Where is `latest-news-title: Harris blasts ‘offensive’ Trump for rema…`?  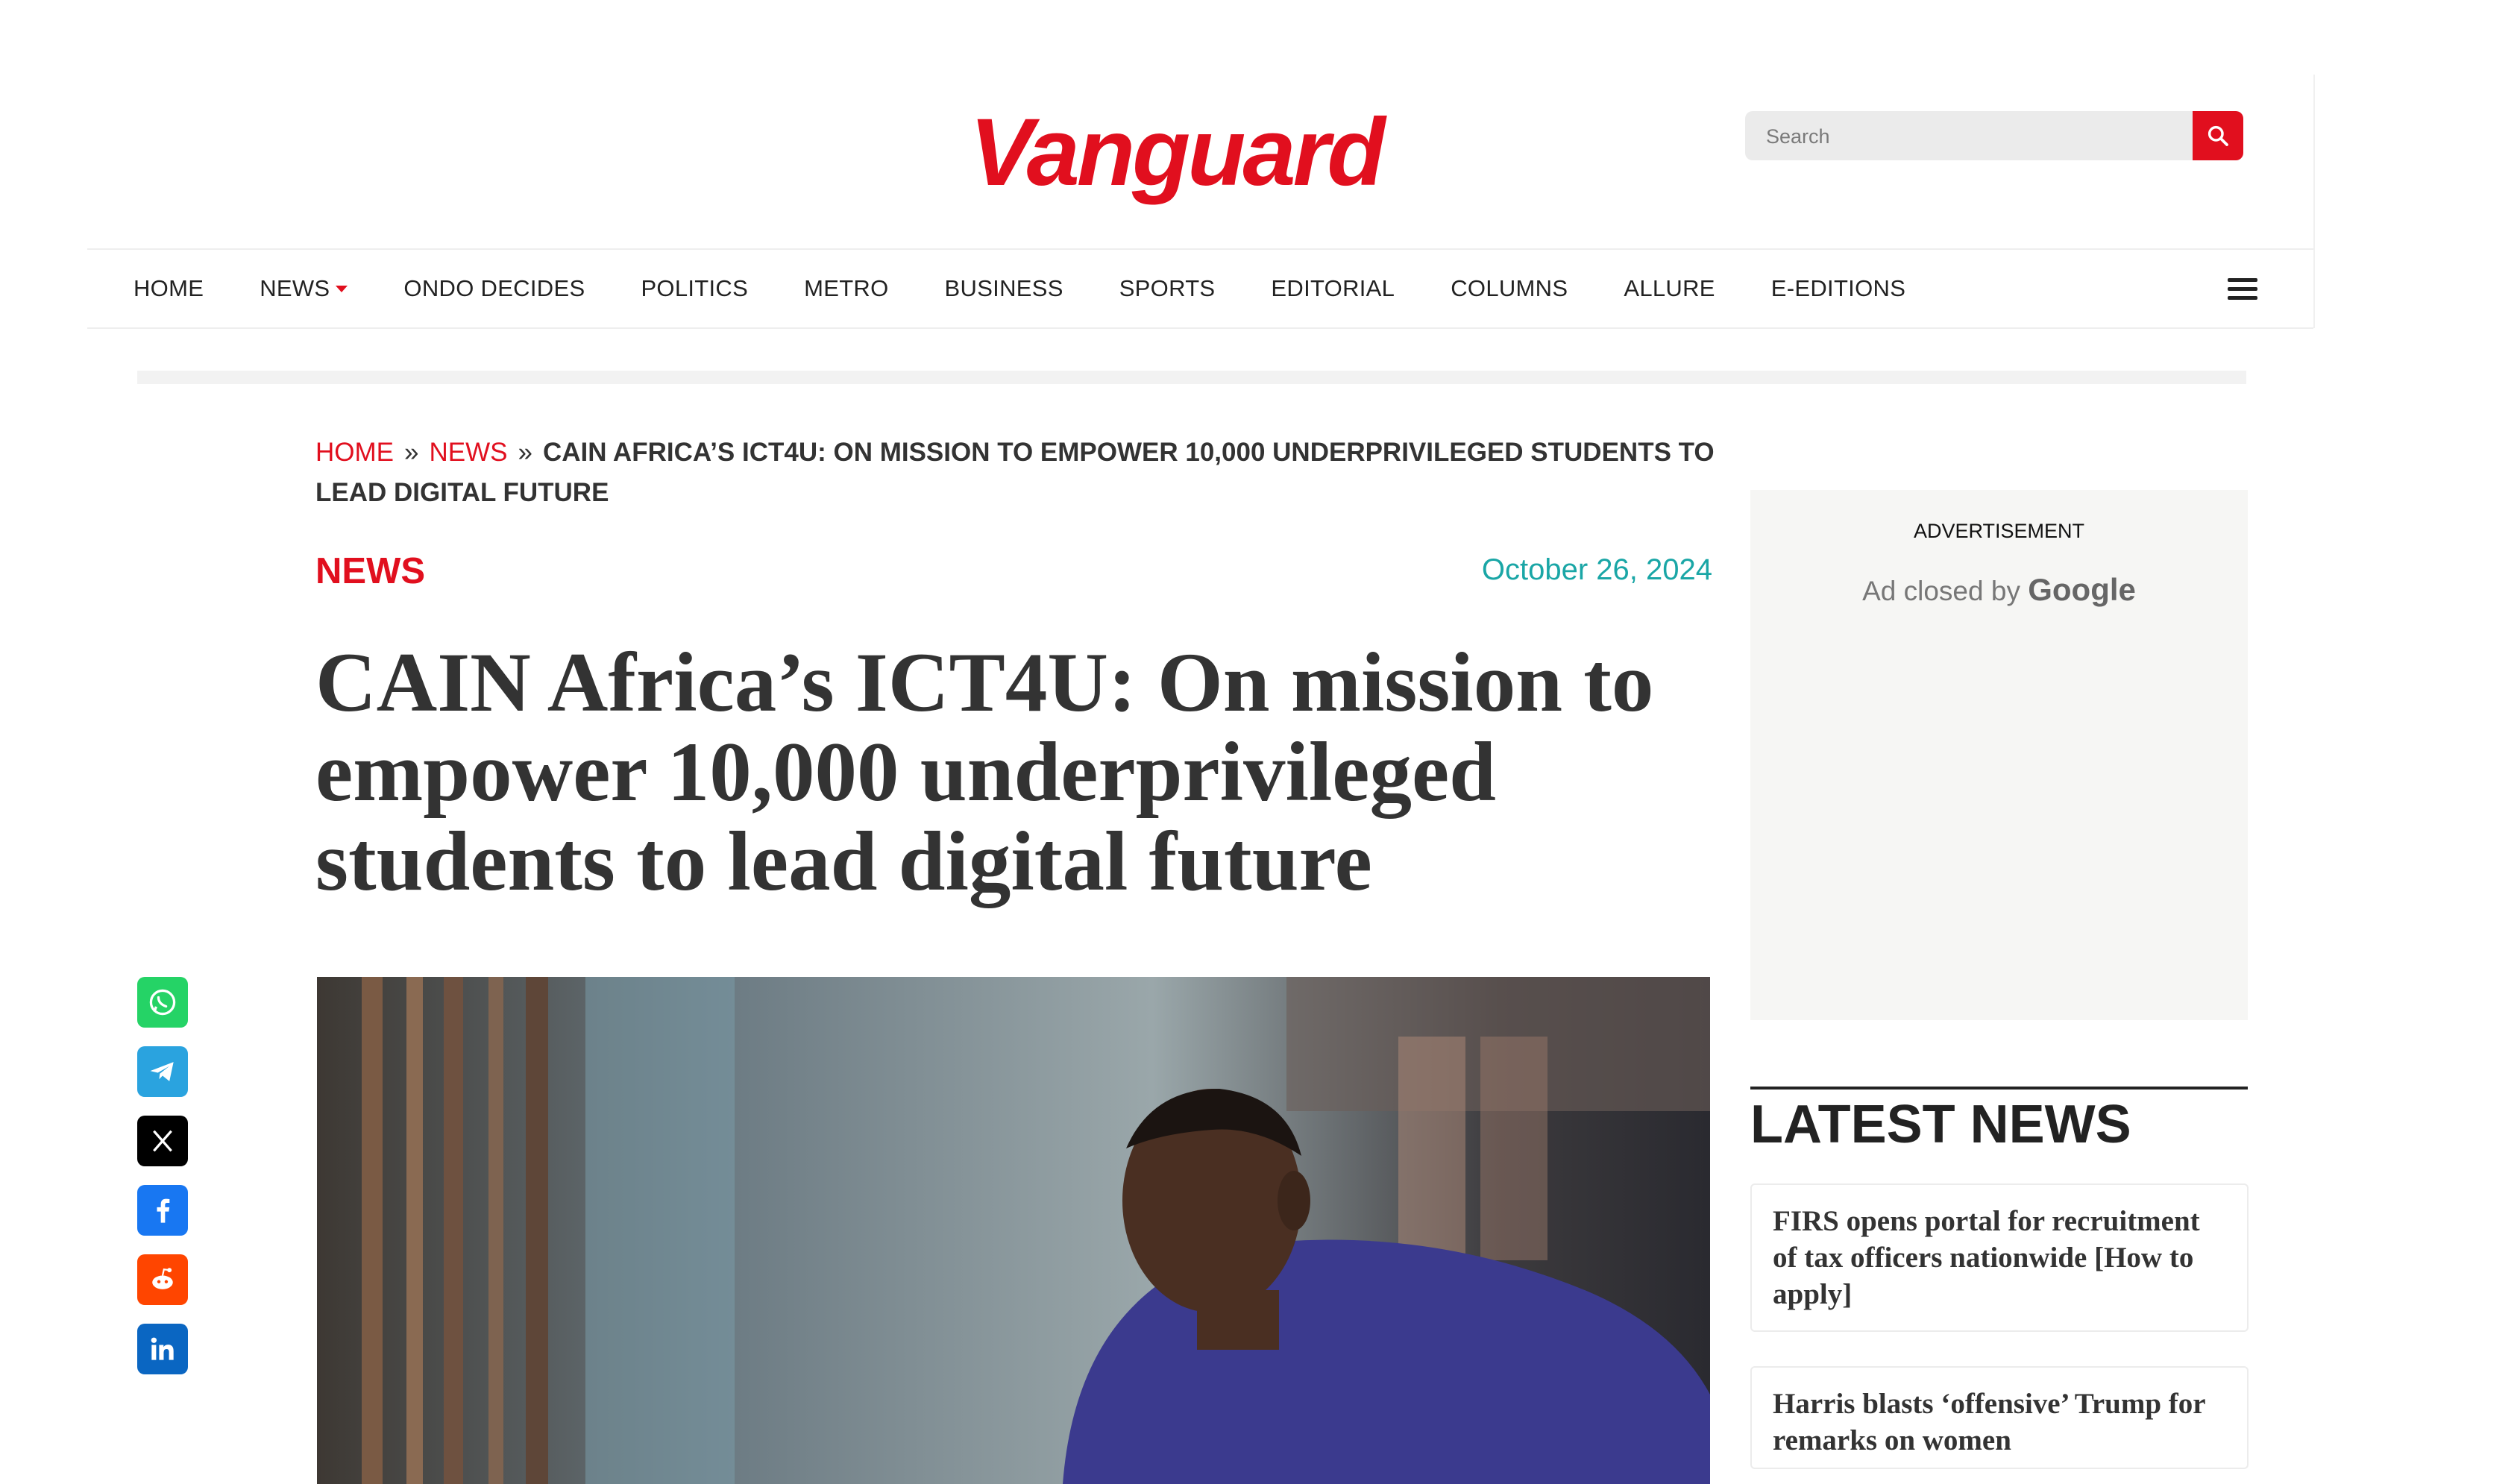
latest-news-title: Harris blasts ‘offensive’ Trump for rema… is located at coordinates (1989, 1422).